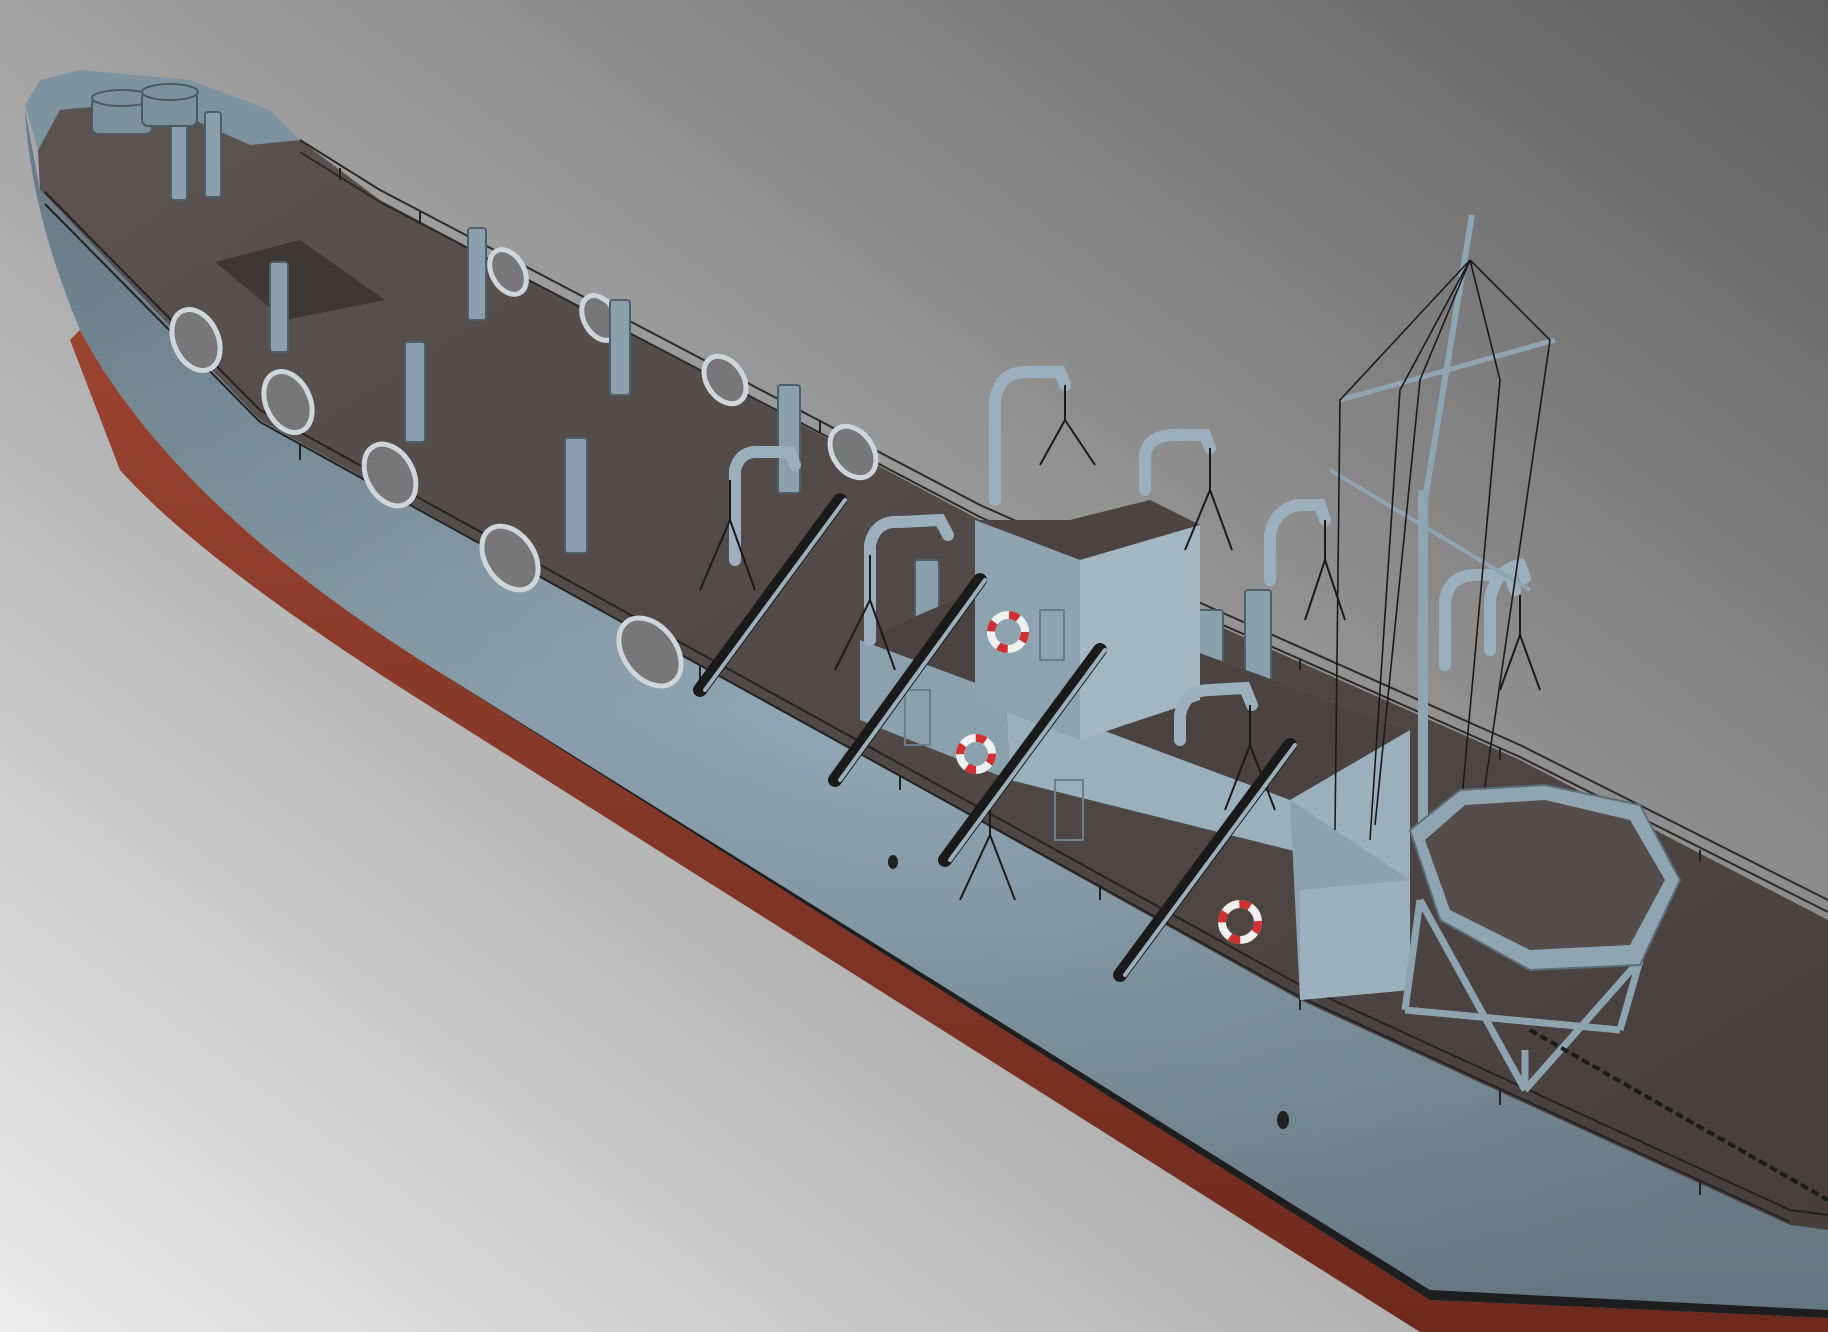 This screenshot has height=1332, width=1828. What do you see at coordinates (145, 109) in the screenshot?
I see `bow-tanks` at bounding box center [145, 109].